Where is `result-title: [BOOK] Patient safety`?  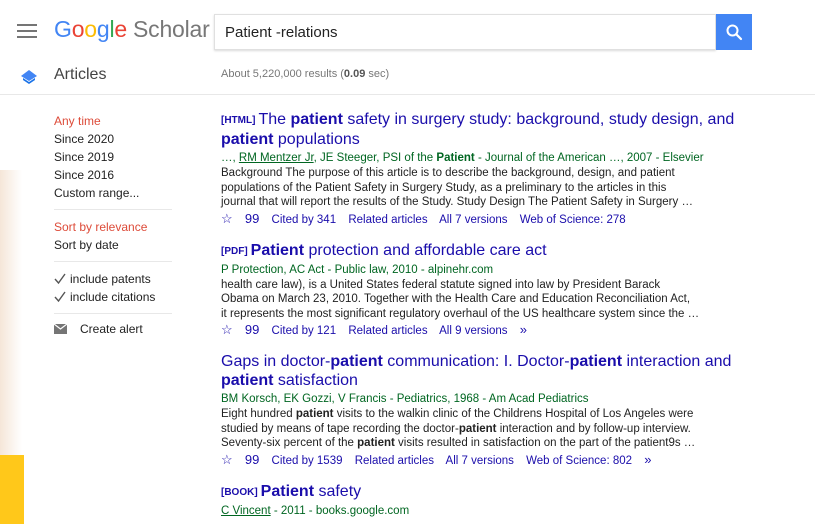 result-title: [BOOK] Patient safety is located at coordinates (501, 492).